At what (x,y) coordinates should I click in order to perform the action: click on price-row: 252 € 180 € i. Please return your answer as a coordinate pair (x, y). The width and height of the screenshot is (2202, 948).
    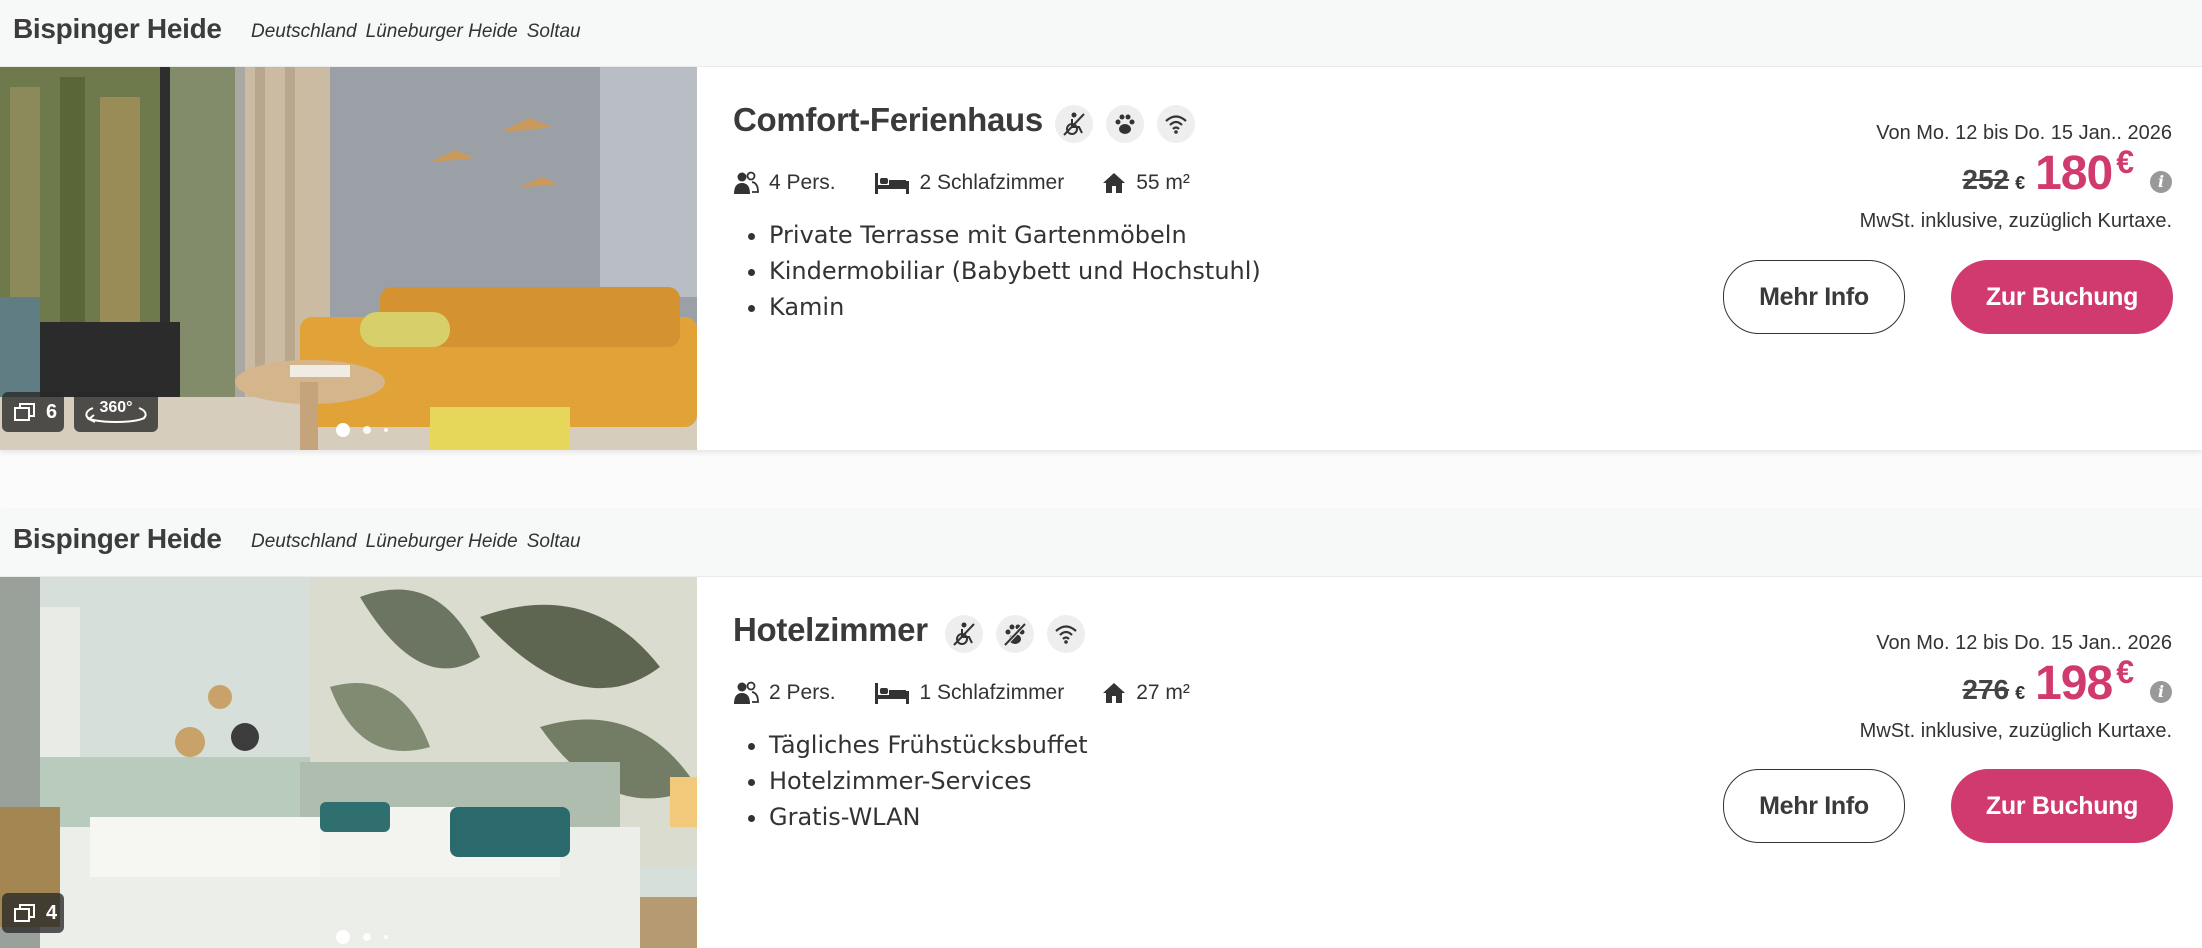
    Looking at the image, I should click on (2067, 172).